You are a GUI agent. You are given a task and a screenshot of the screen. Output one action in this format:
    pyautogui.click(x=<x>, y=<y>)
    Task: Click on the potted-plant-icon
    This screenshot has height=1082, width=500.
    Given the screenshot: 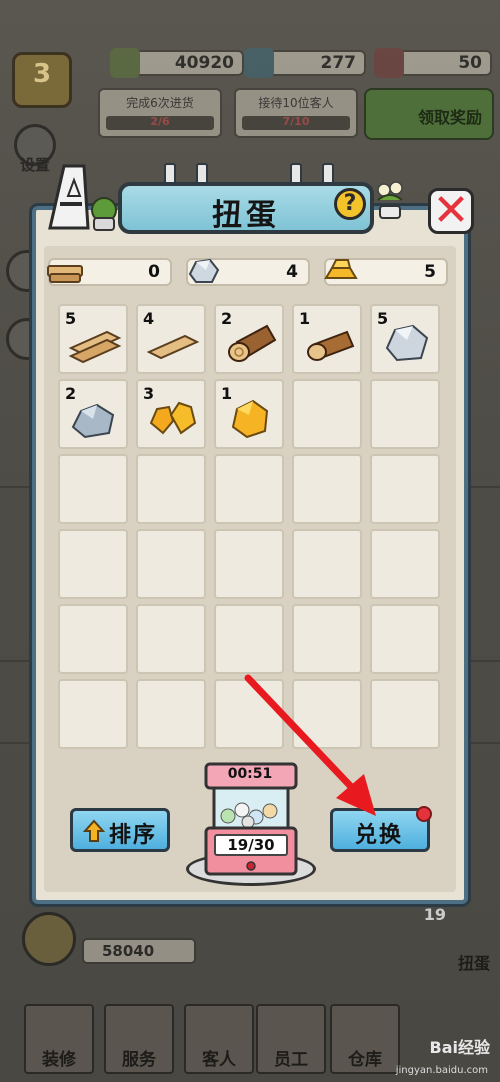 What is the action you would take?
    pyautogui.click(x=104, y=214)
    